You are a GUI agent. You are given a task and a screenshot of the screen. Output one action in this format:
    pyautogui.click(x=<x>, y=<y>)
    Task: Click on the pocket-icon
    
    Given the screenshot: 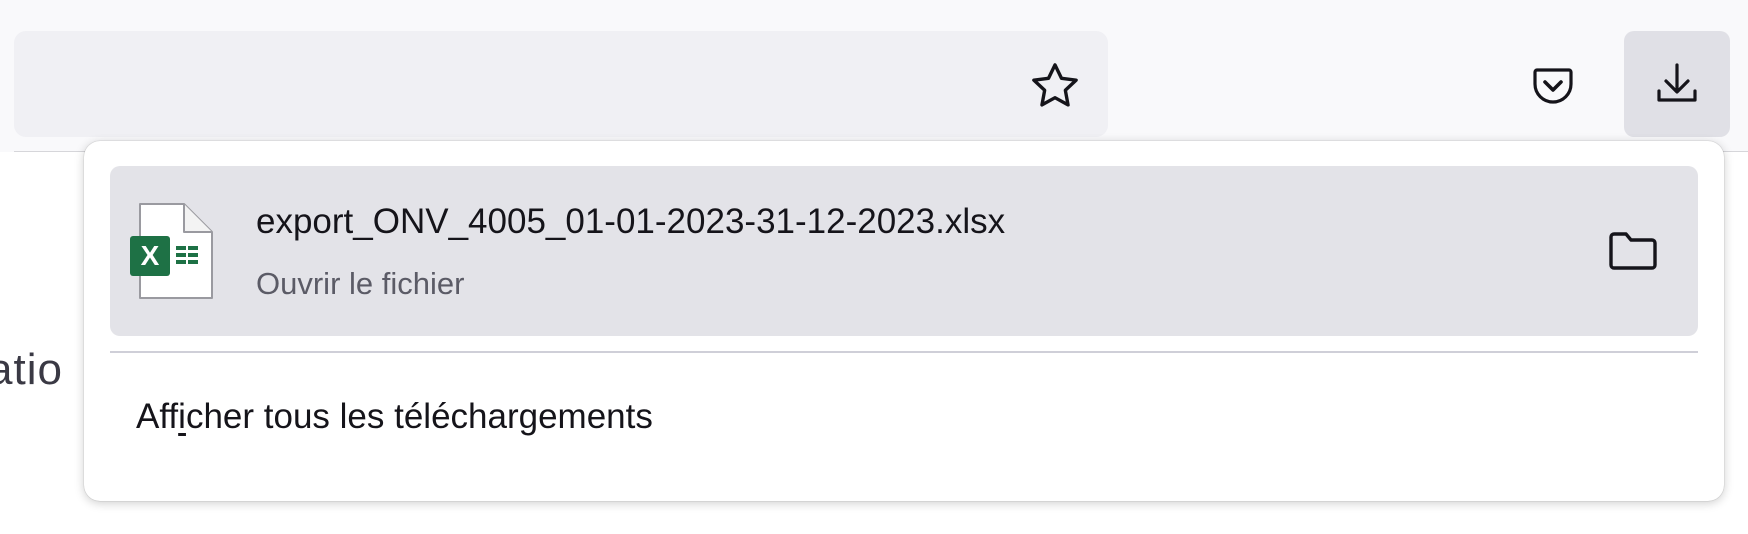 What is the action you would take?
    pyautogui.click(x=1553, y=86)
    